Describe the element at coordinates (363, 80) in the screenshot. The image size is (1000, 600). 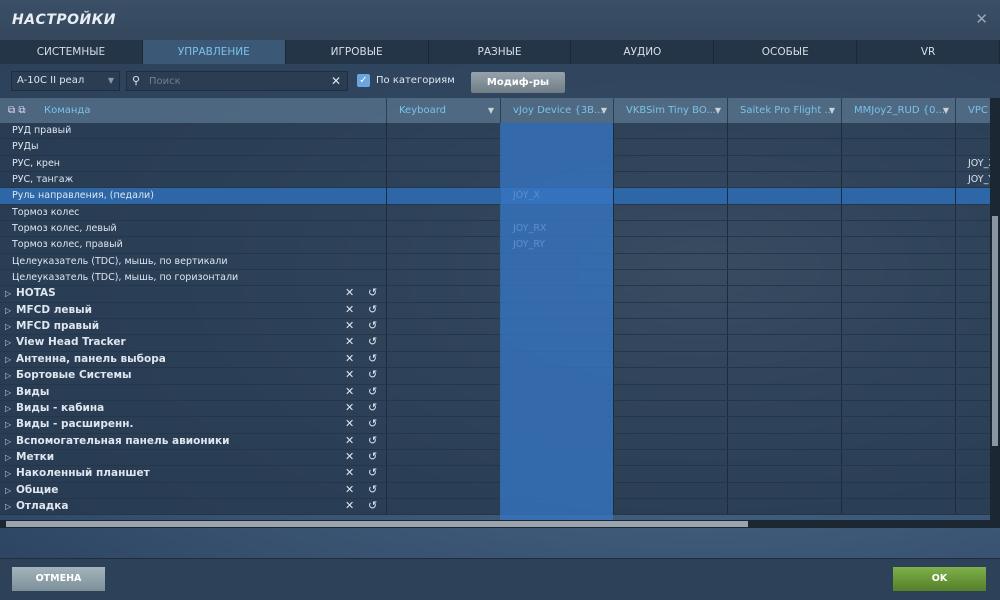
I see `by-categories-checkbox: ✓` at that location.